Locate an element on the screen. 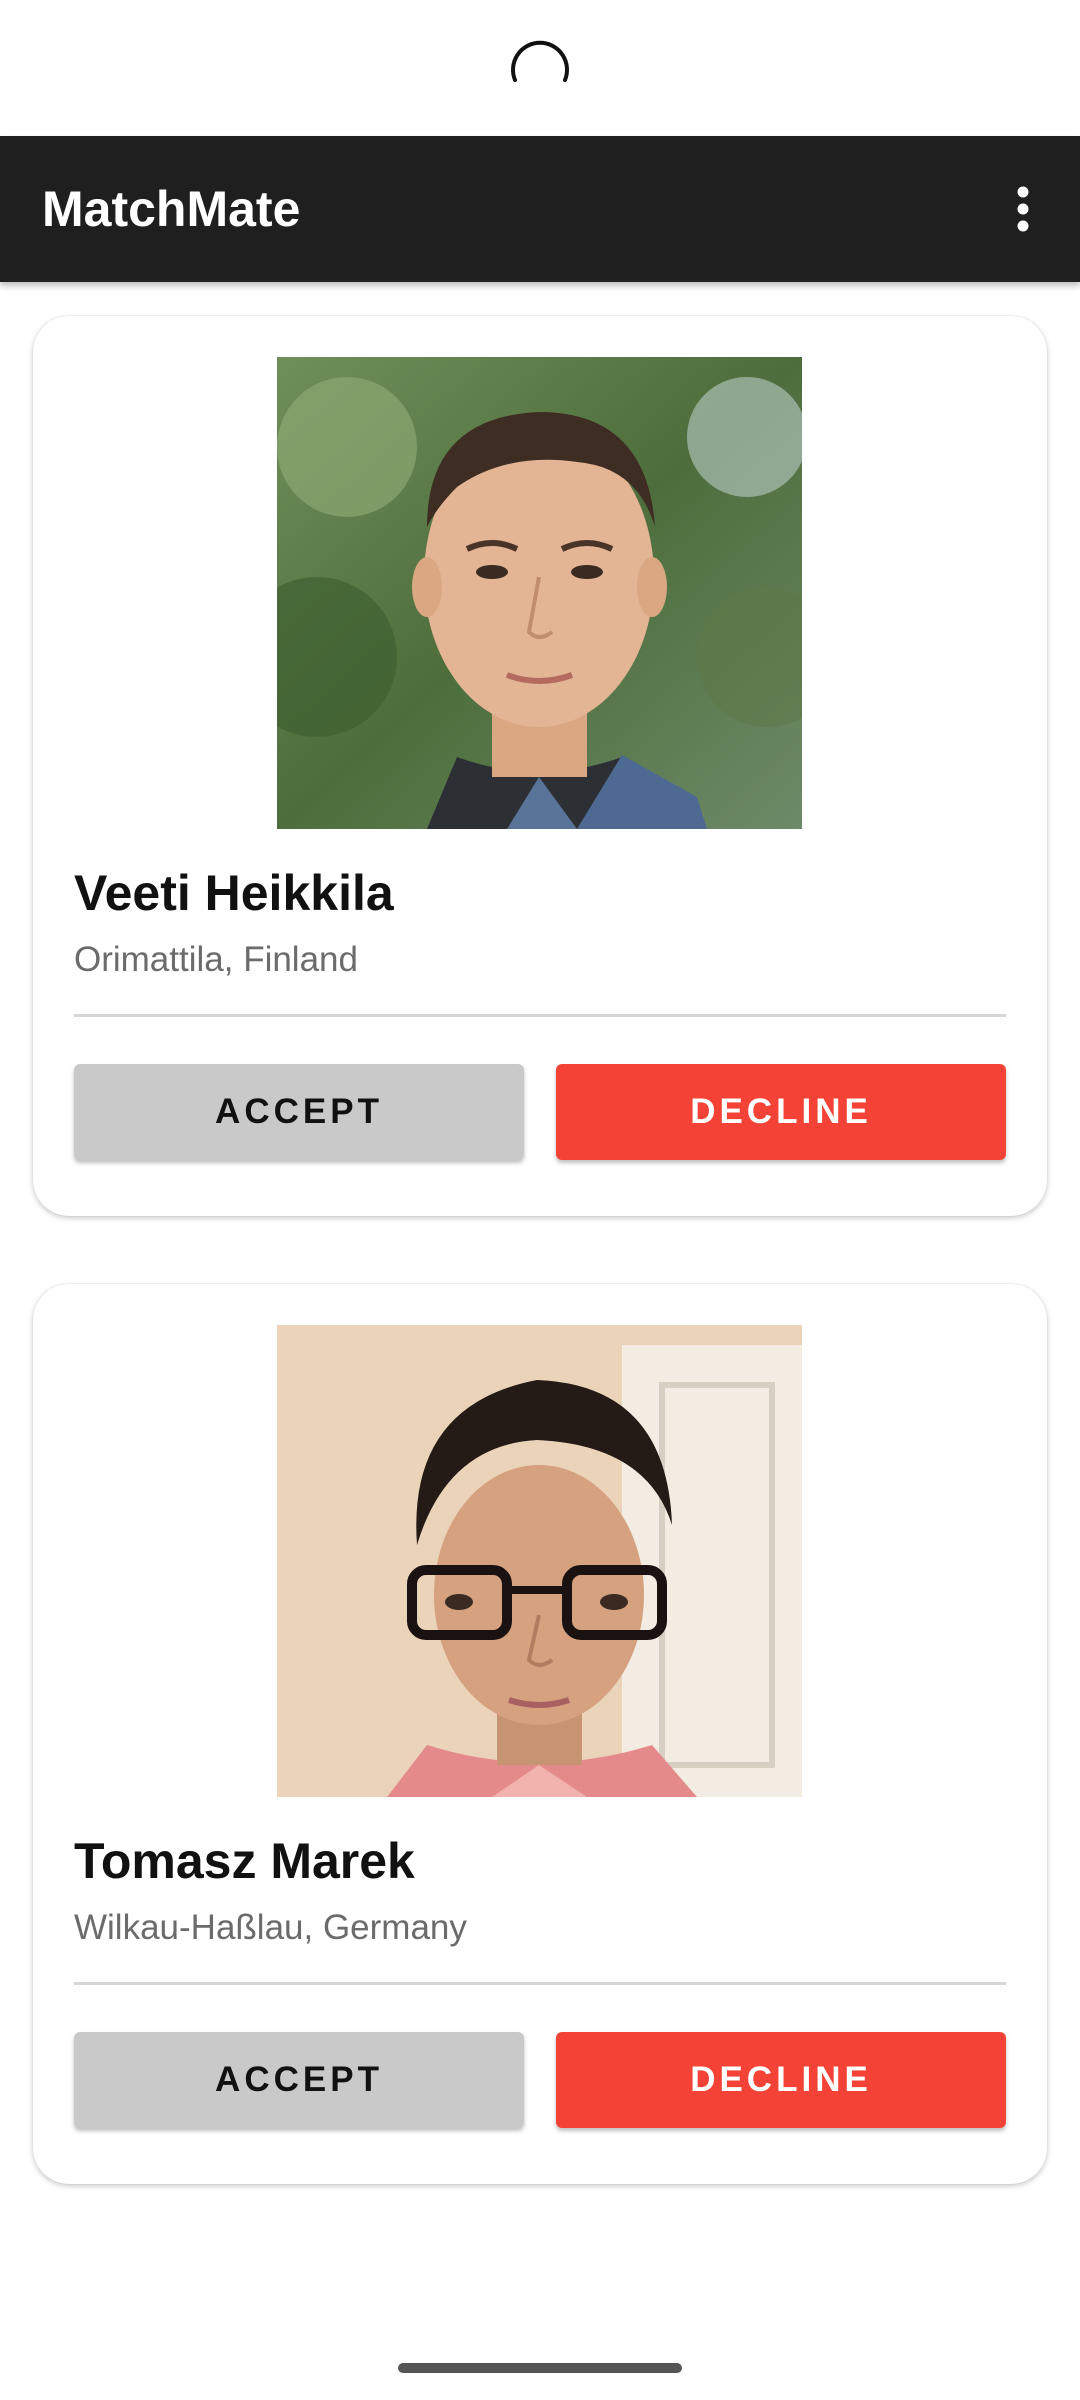 The width and height of the screenshot is (1080, 2400). home-indicator is located at coordinates (540, 2368).